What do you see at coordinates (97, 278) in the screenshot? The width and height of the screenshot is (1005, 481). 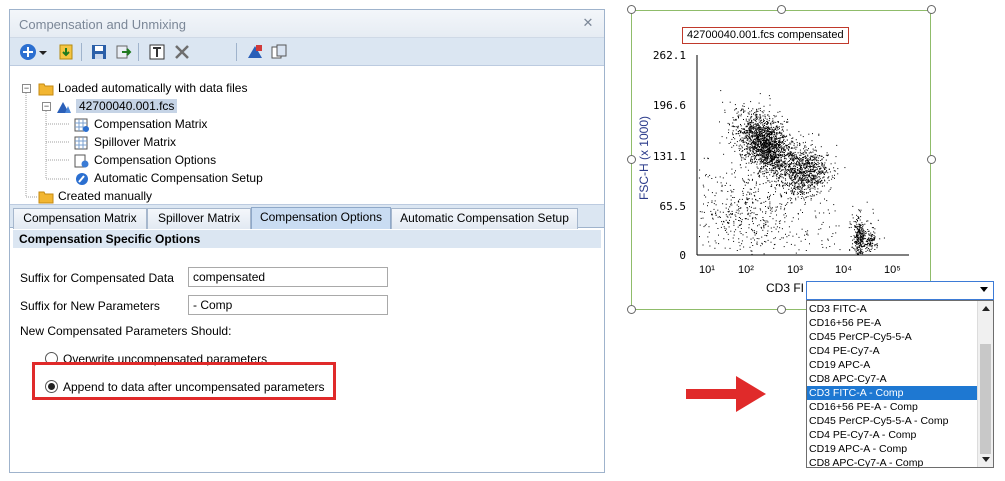 I see `suffix-data-label: Suffix for Compensated Data` at bounding box center [97, 278].